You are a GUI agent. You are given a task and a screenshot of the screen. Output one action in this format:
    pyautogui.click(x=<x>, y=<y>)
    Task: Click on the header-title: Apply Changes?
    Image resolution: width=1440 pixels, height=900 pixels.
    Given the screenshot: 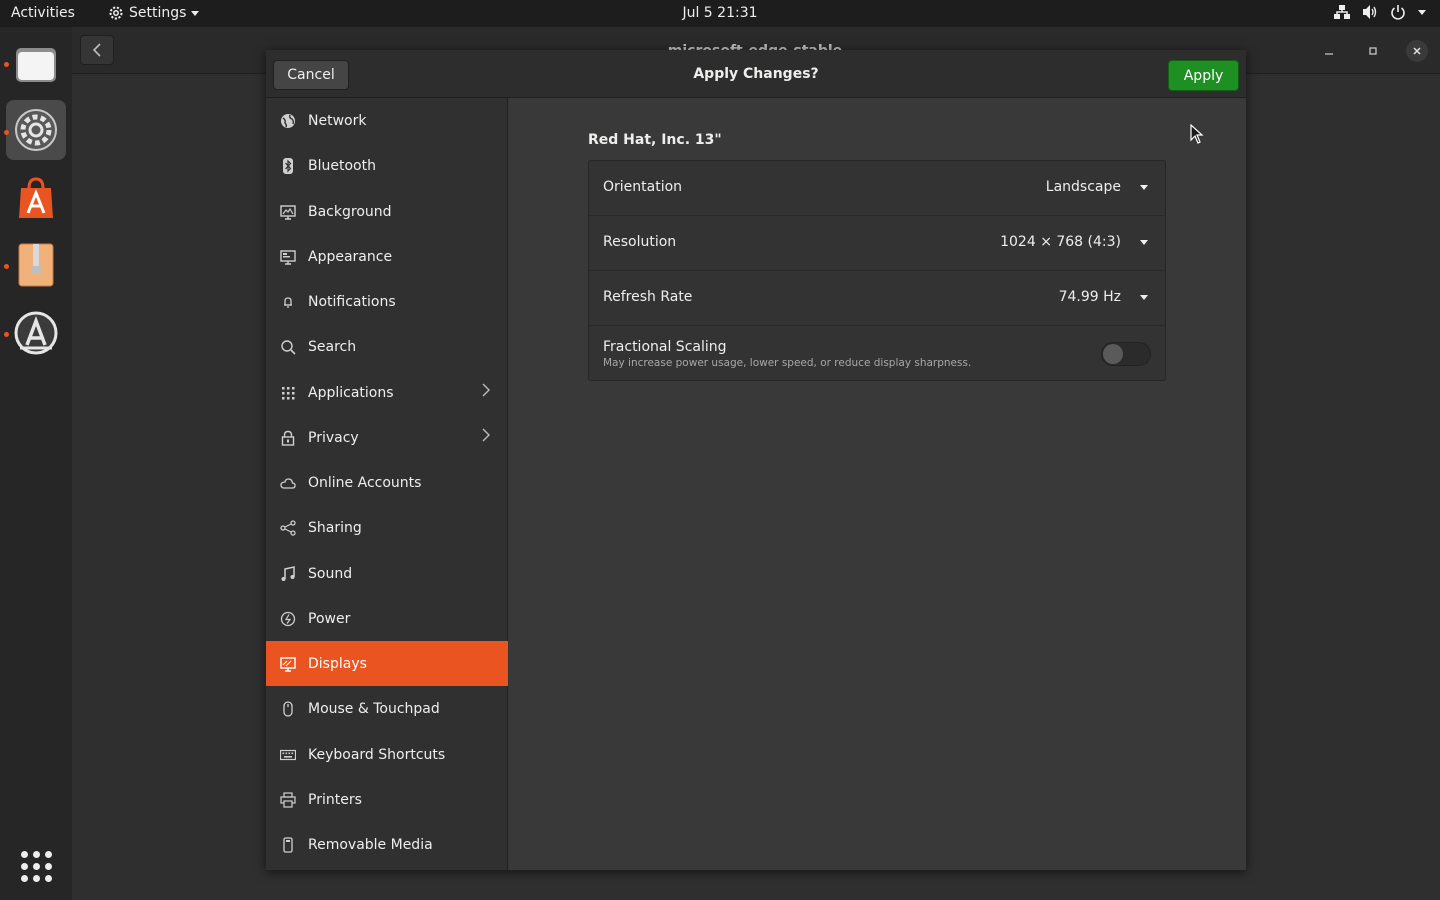 What is the action you would take?
    pyautogui.click(x=756, y=74)
    